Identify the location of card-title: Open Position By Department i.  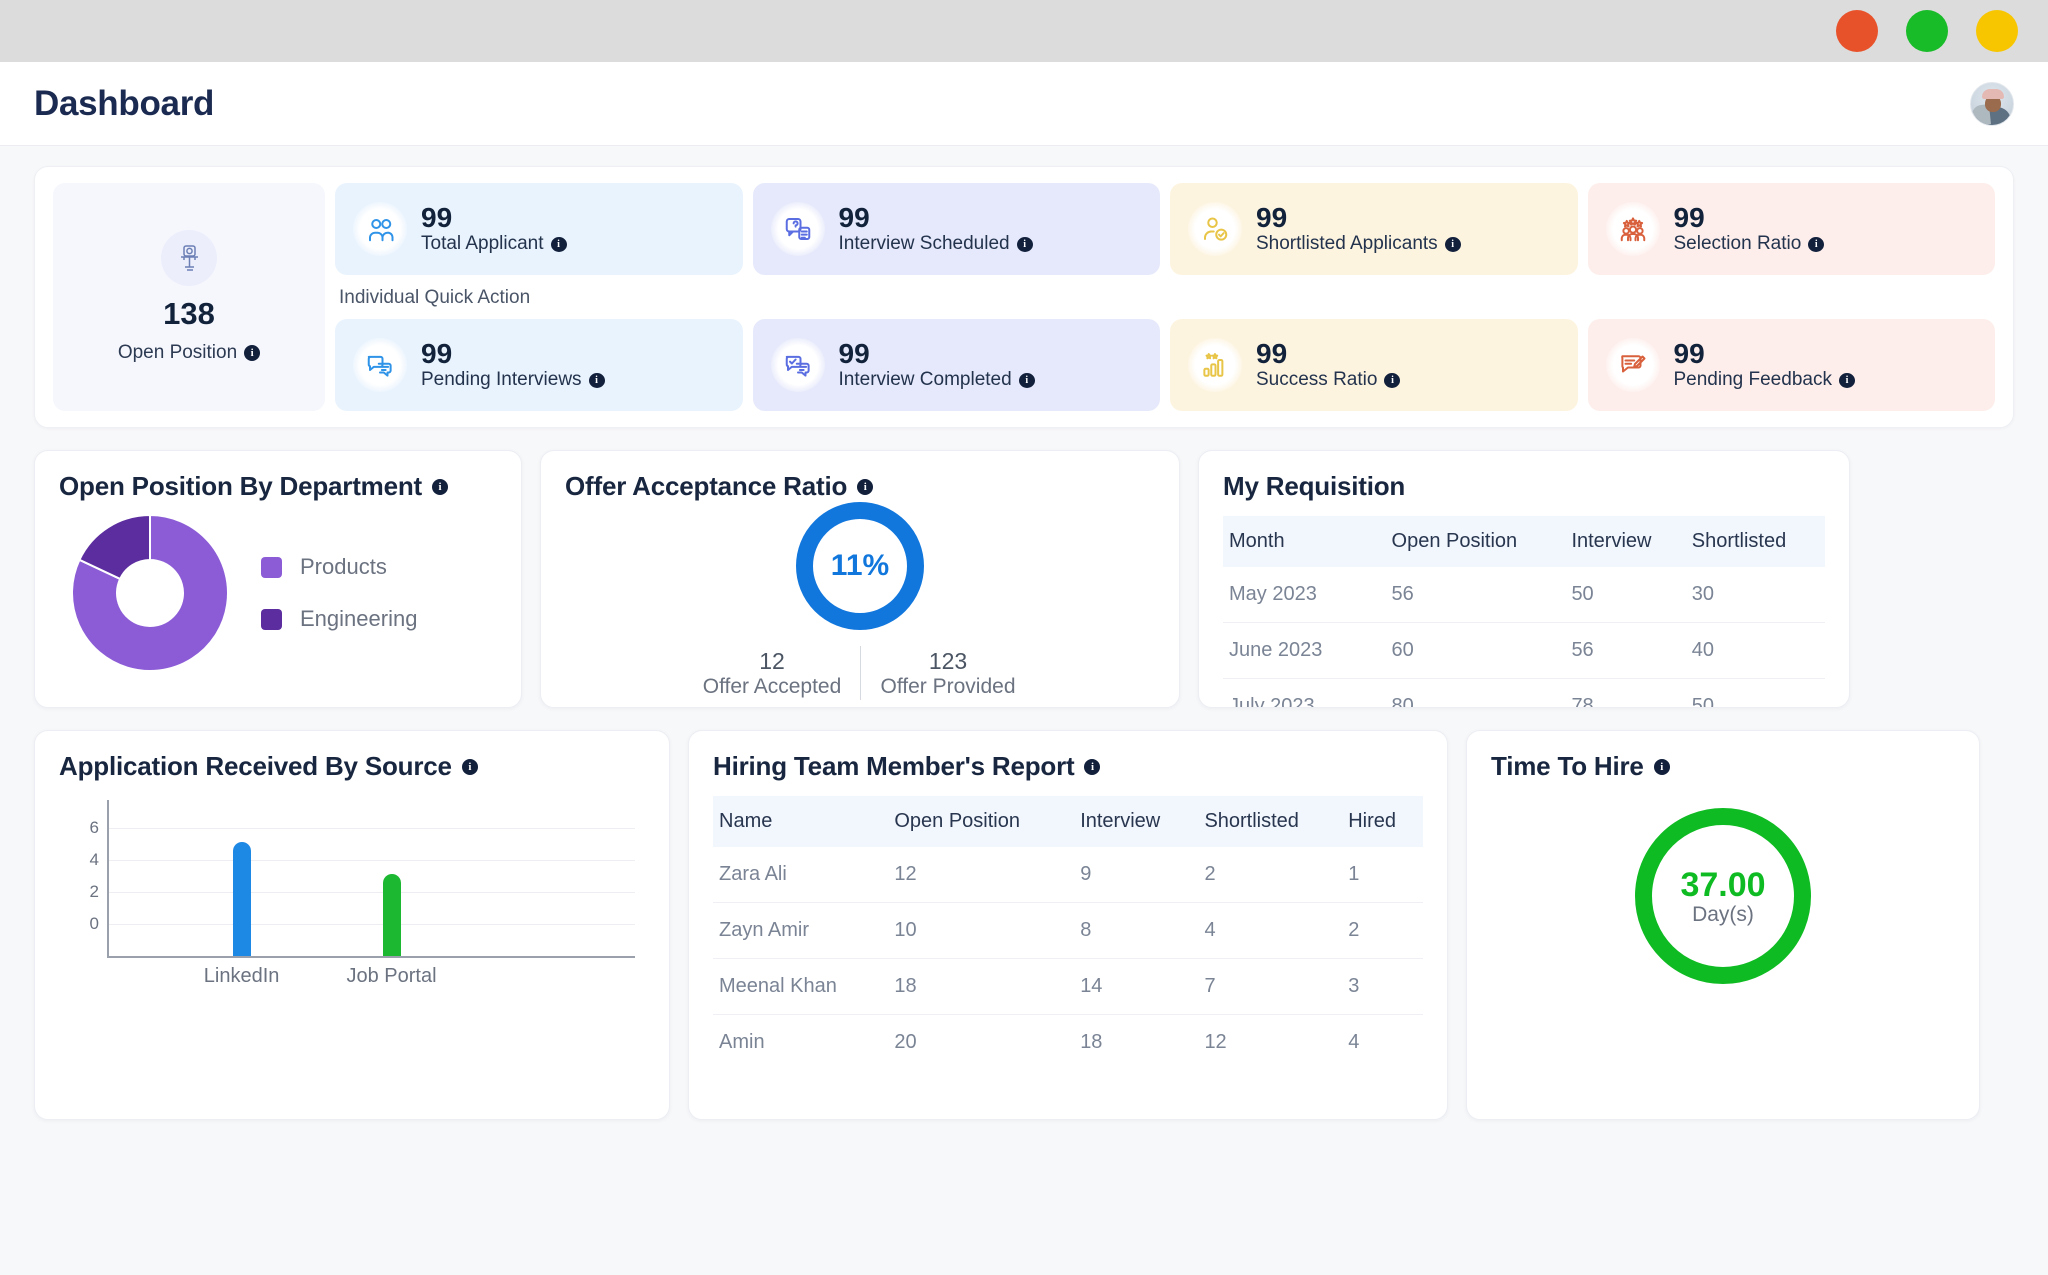
(278, 486).